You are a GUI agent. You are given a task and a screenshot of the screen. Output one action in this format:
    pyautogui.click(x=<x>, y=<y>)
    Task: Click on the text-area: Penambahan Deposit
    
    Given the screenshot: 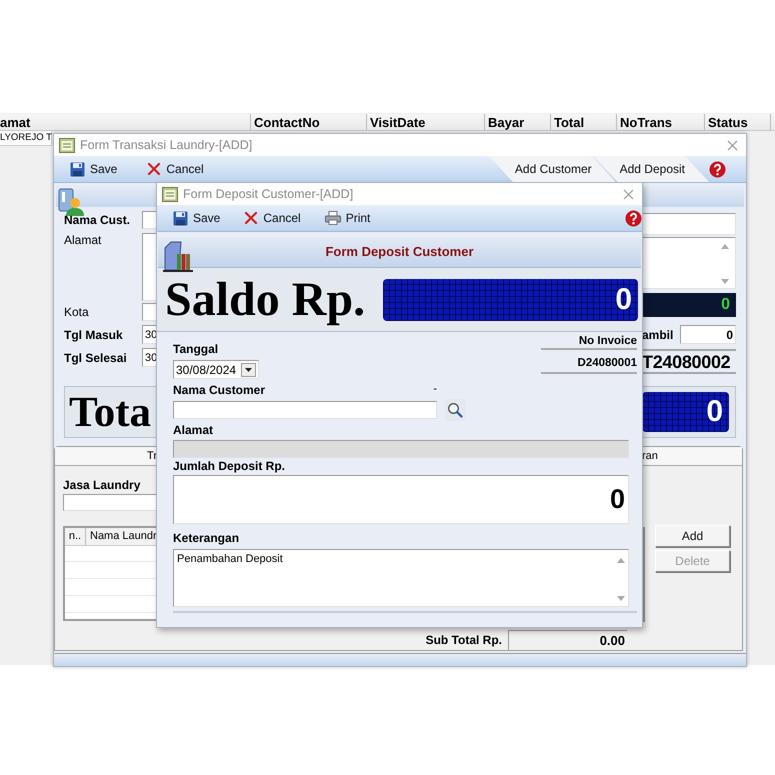 What is the action you would take?
    pyautogui.click(x=401, y=578)
    